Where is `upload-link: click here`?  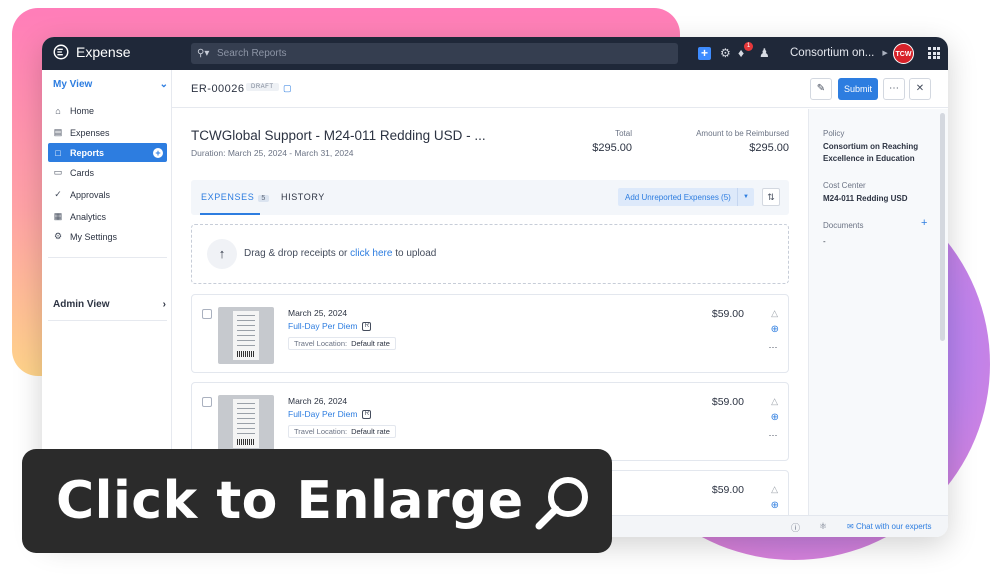 upload-link: click here is located at coordinates (371, 253).